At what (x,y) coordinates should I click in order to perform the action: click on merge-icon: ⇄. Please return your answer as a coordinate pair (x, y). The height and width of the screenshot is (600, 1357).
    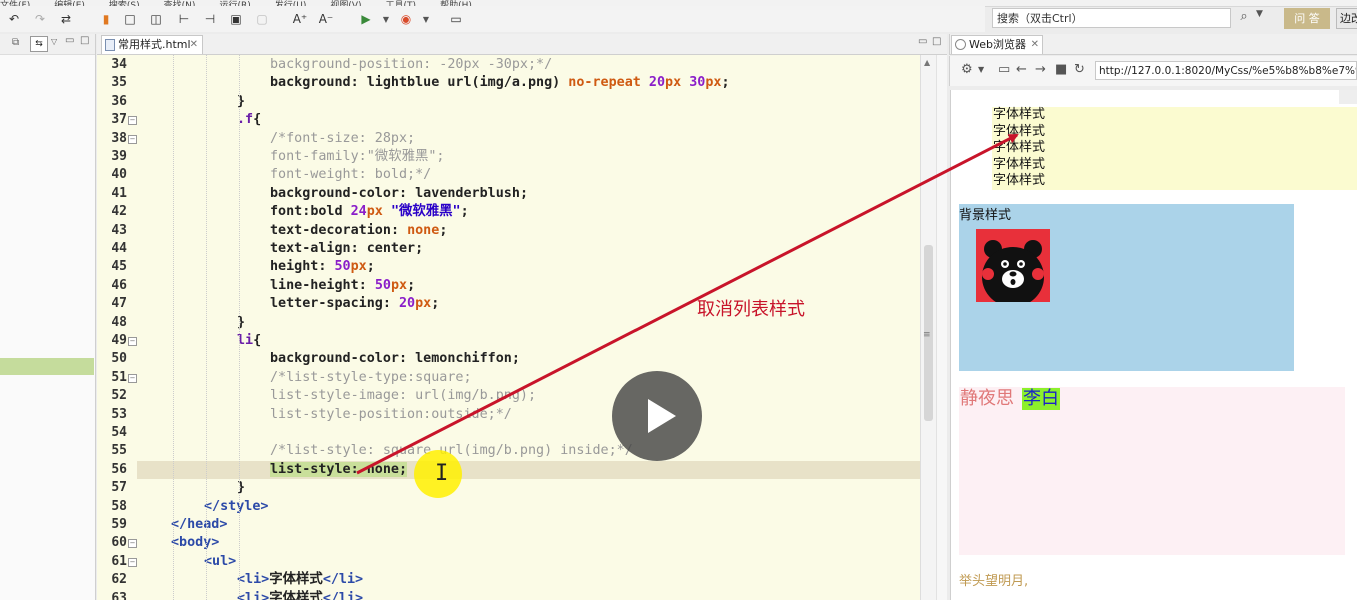
    Looking at the image, I should click on (66, 19).